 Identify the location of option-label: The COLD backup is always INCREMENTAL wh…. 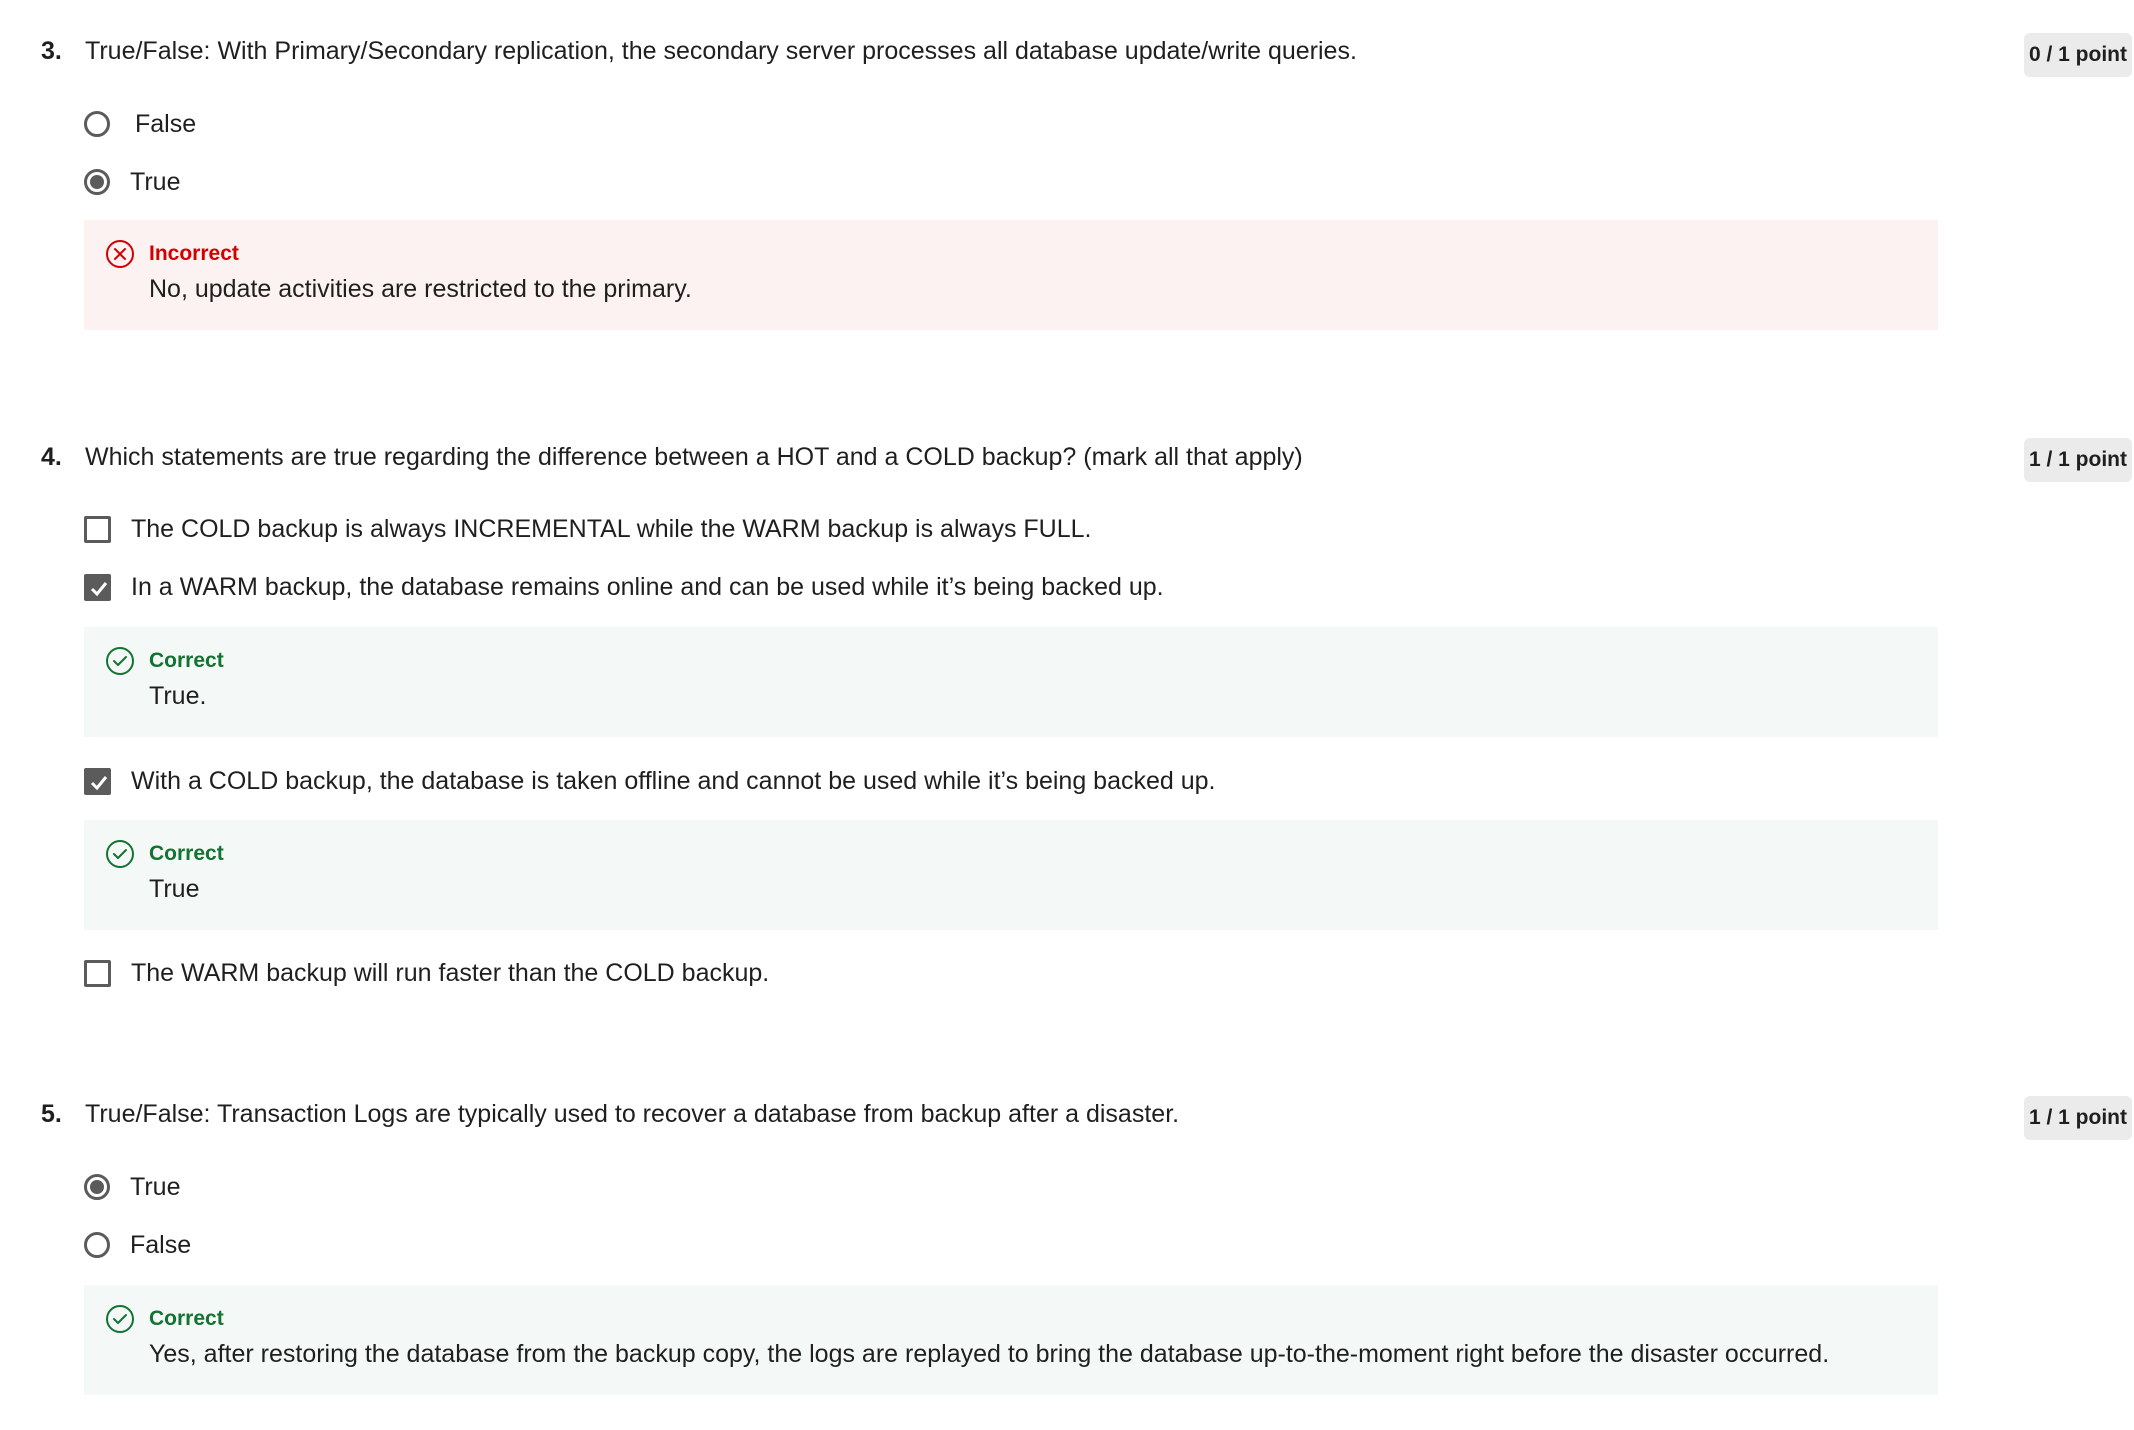
(611, 528).